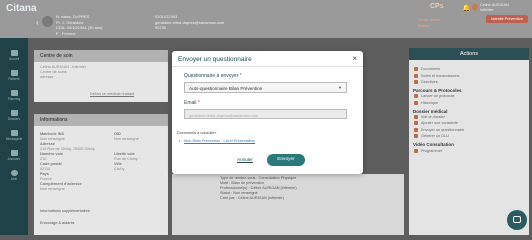  I want to click on close-icon: ×, so click(354, 58).